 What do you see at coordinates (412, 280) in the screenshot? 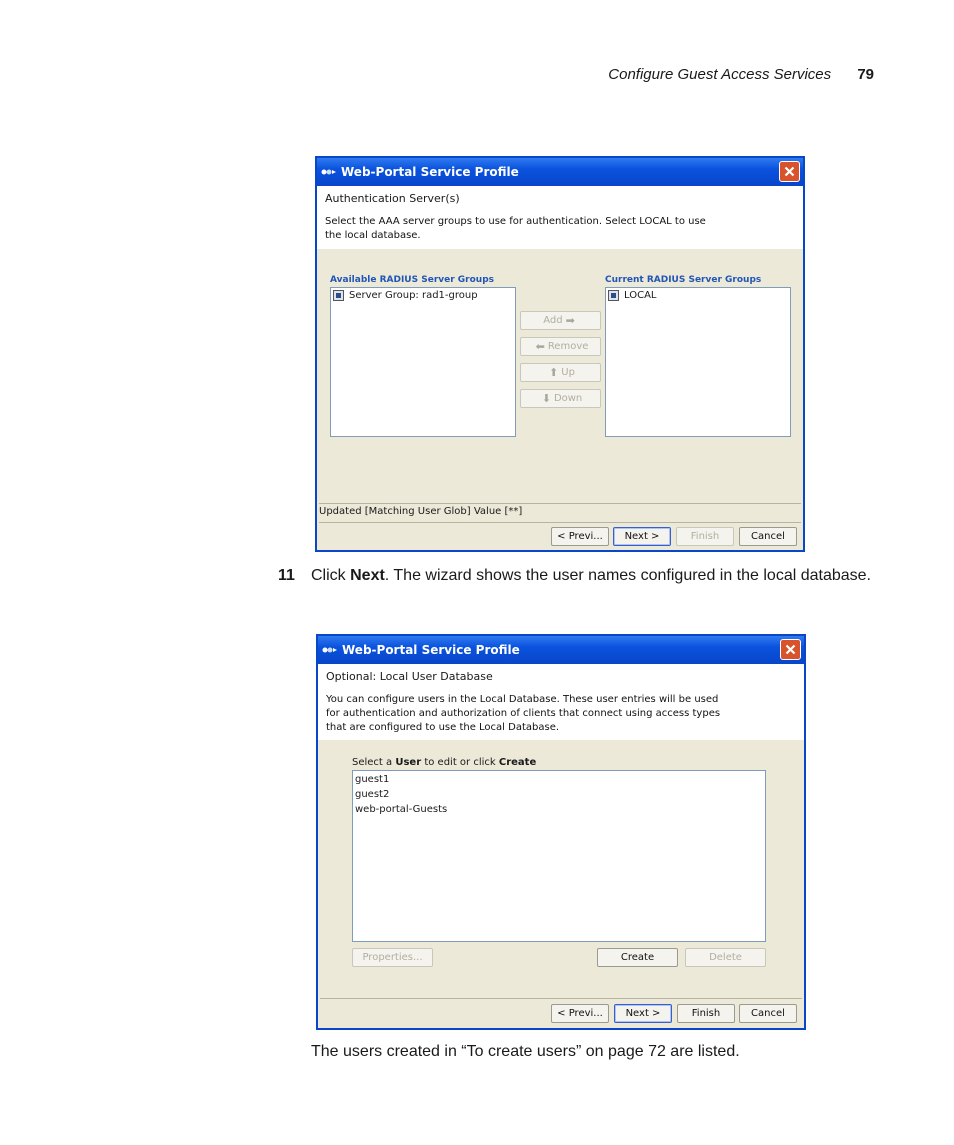
I see `available-groups-label: Available RADIUS Server Groups` at bounding box center [412, 280].